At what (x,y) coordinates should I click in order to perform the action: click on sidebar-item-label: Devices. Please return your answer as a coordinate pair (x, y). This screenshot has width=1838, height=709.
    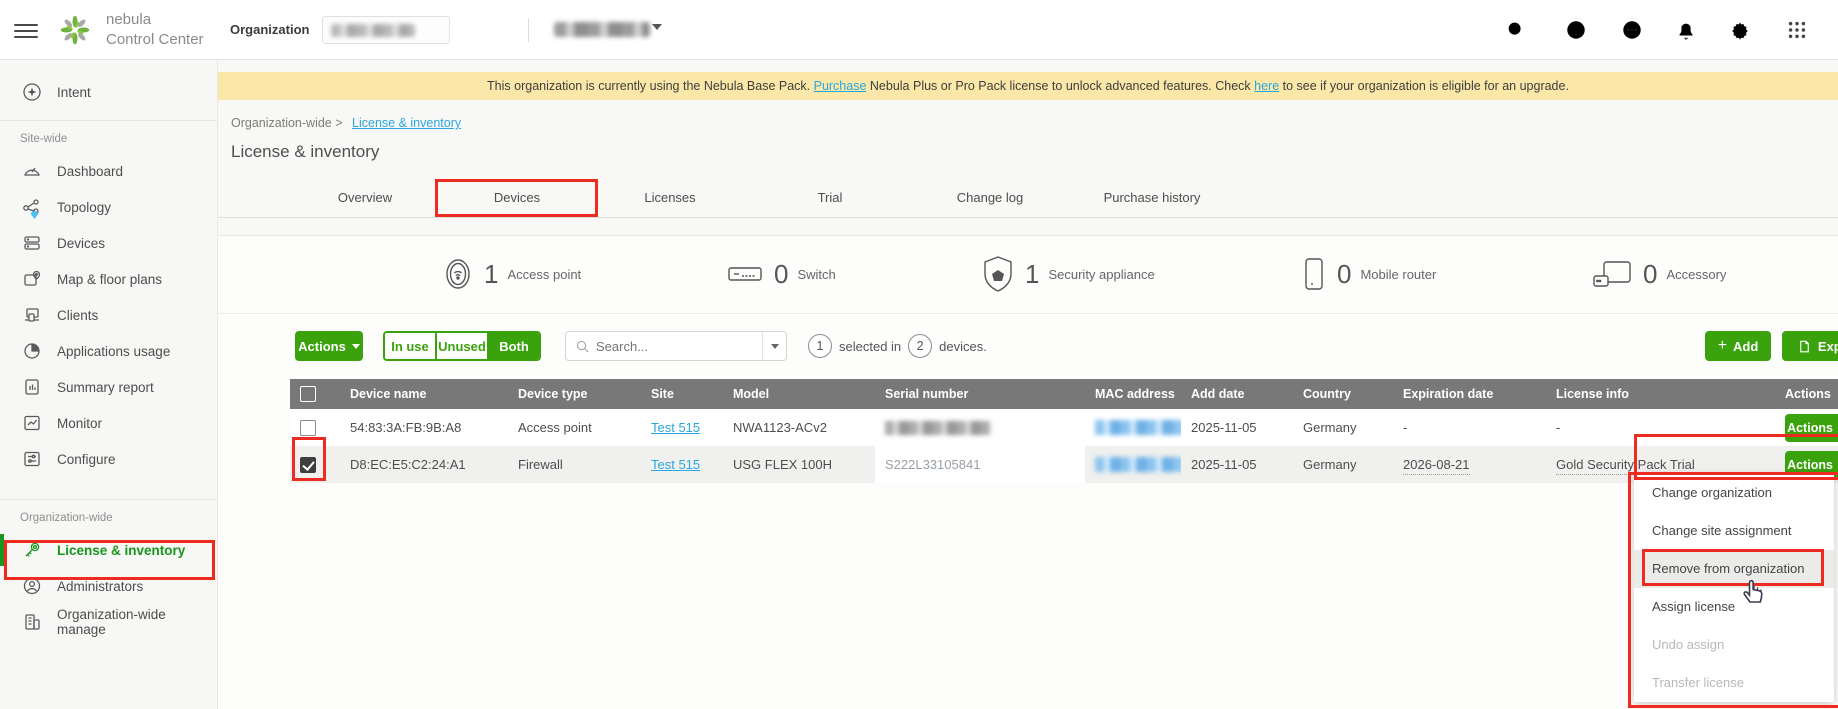
    Looking at the image, I should click on (81, 243).